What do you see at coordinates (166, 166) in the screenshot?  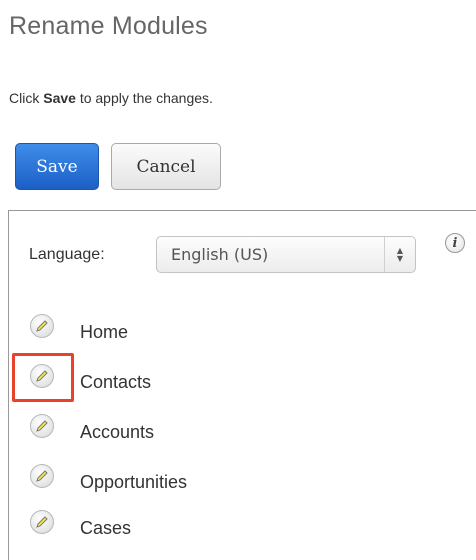 I see `cancel-button: Cancel` at bounding box center [166, 166].